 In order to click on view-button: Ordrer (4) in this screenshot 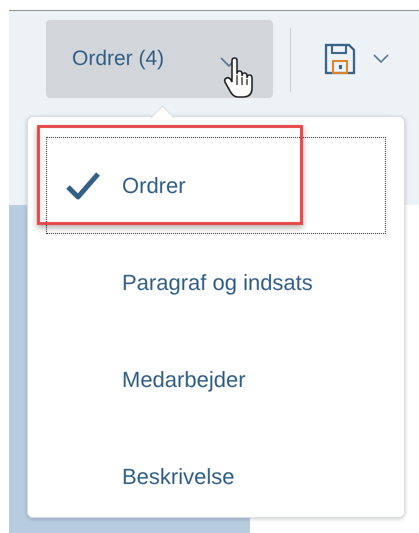, I will do `click(159, 59)`.